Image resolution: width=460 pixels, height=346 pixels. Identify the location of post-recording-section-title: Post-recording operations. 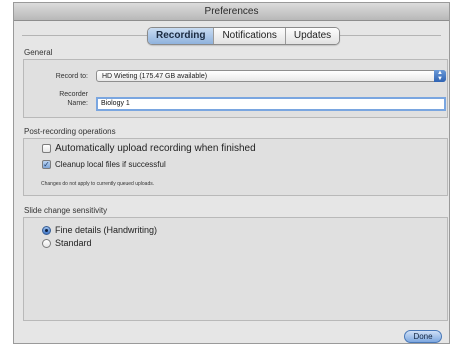
(70, 131).